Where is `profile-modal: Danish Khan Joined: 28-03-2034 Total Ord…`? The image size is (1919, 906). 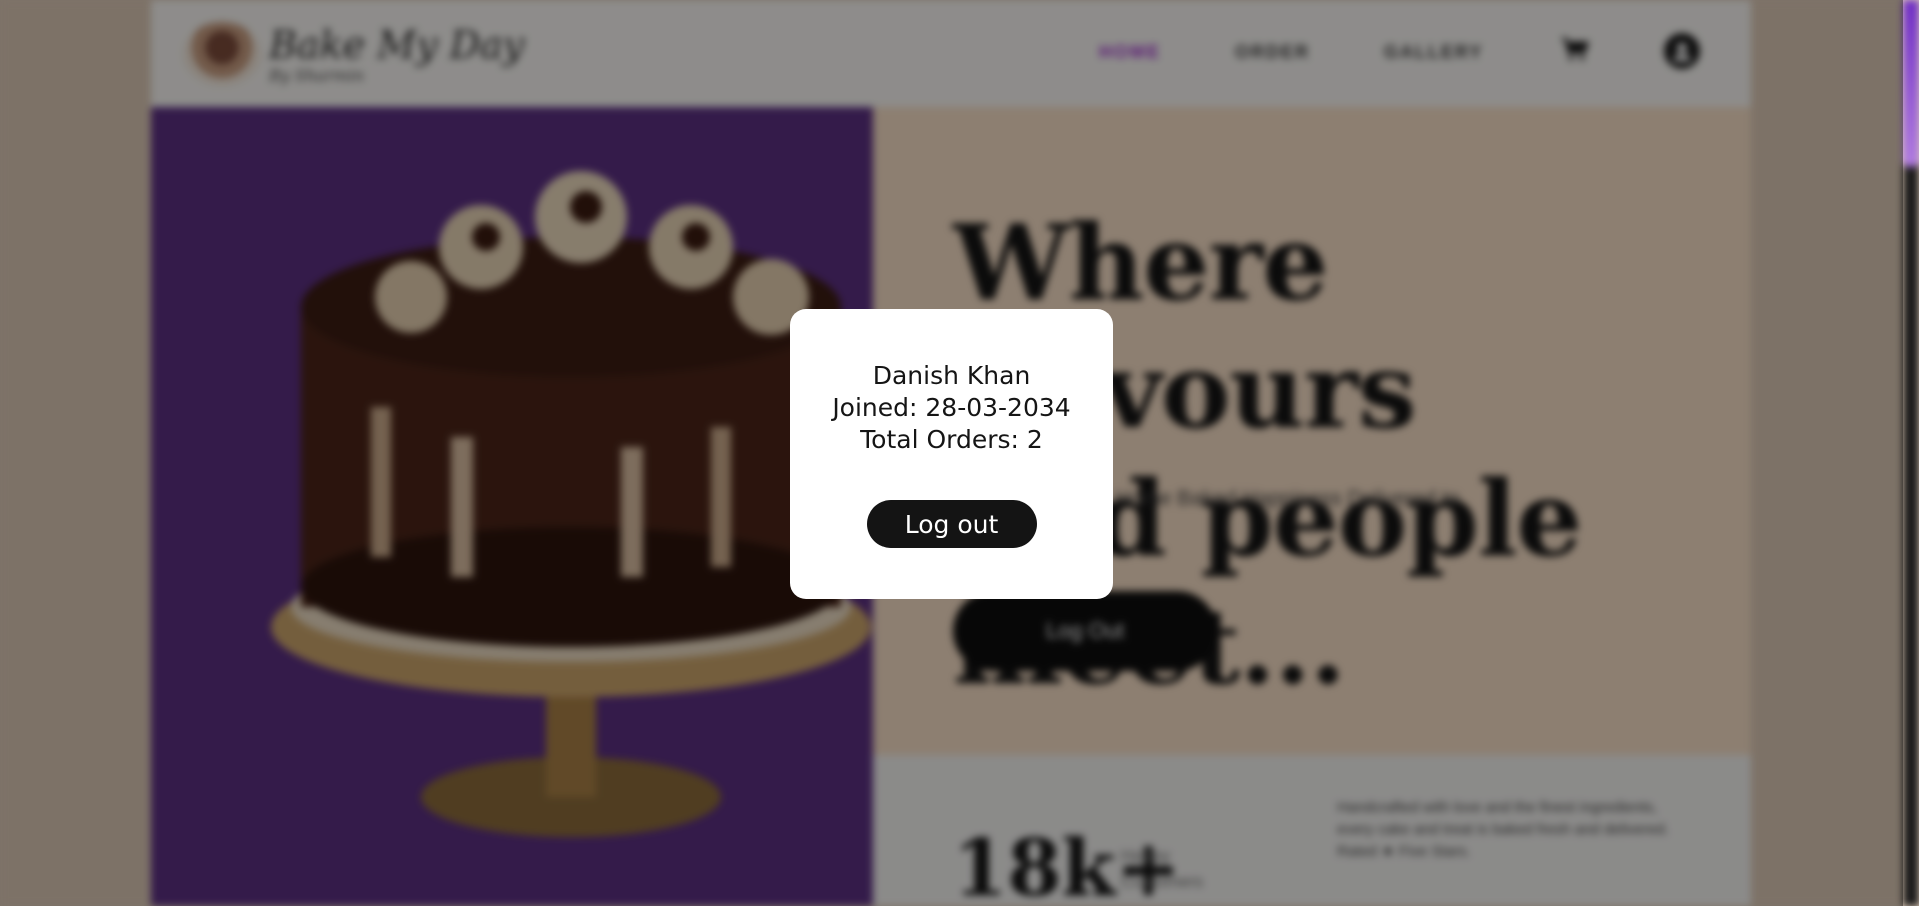
profile-modal: Danish Khan Joined: 28-03-2034 Total Ord… is located at coordinates (951, 454).